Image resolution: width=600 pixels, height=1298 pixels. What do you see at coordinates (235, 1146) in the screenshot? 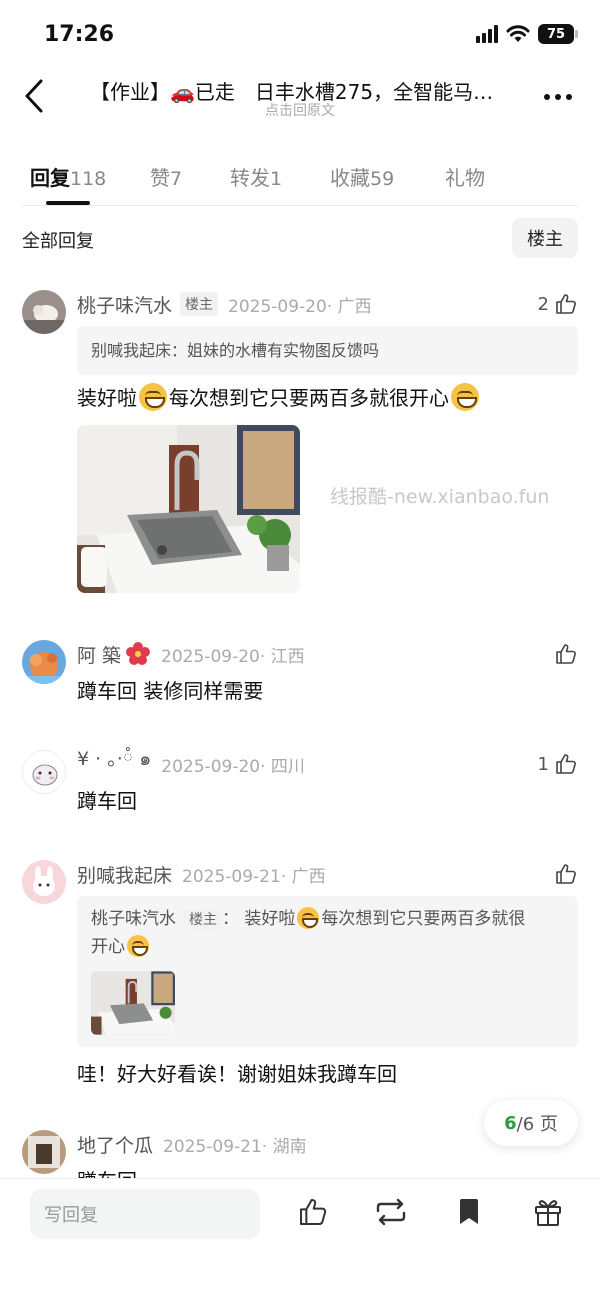
I see `comment-date: 2025-09-21· 湖南` at bounding box center [235, 1146].